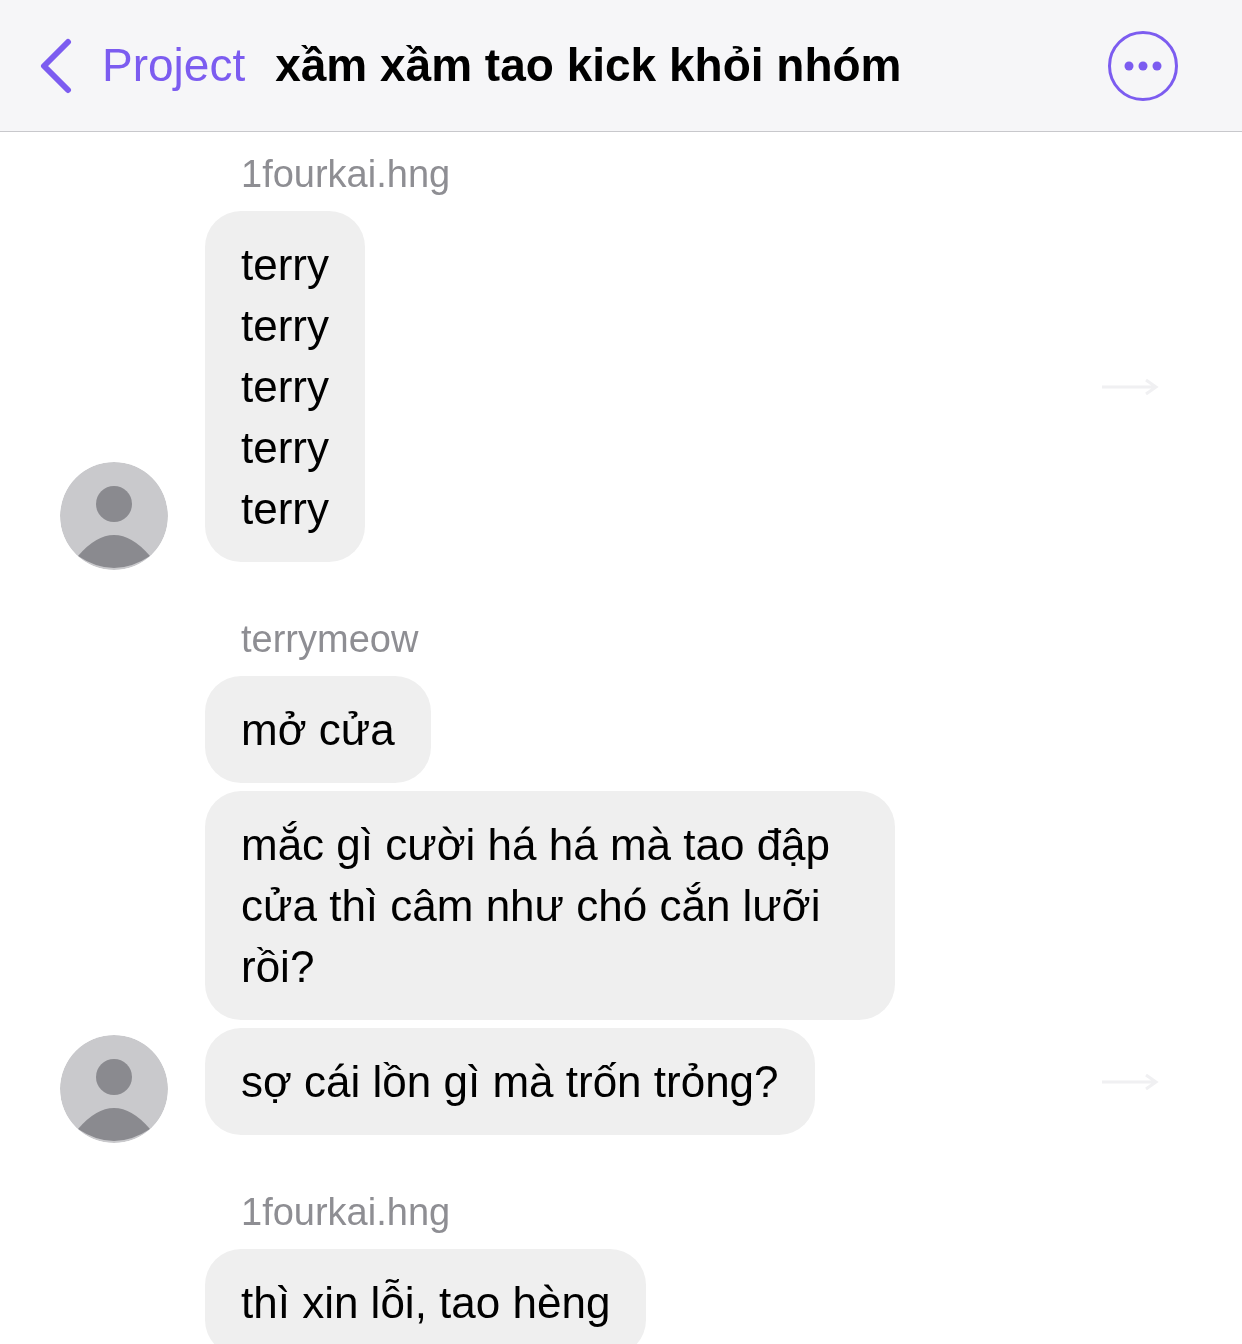  Describe the element at coordinates (510, 1081) in the screenshot. I see `message-bubble: sợ cái lồn gì mà trốn trỏng?` at that location.